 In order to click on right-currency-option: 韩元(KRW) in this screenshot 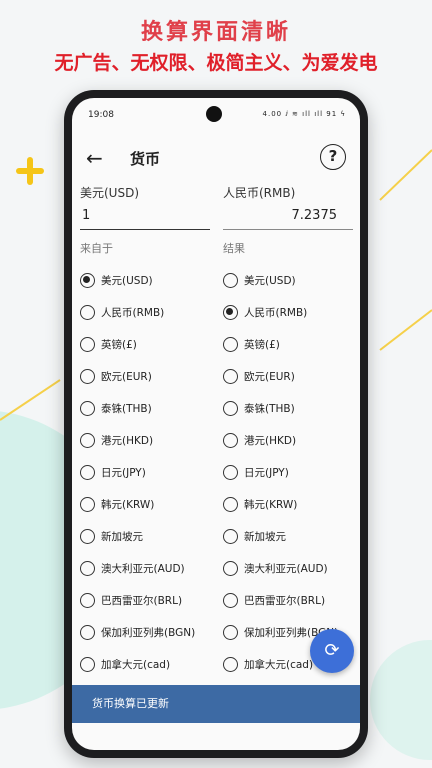, I will do `click(288, 504)`.